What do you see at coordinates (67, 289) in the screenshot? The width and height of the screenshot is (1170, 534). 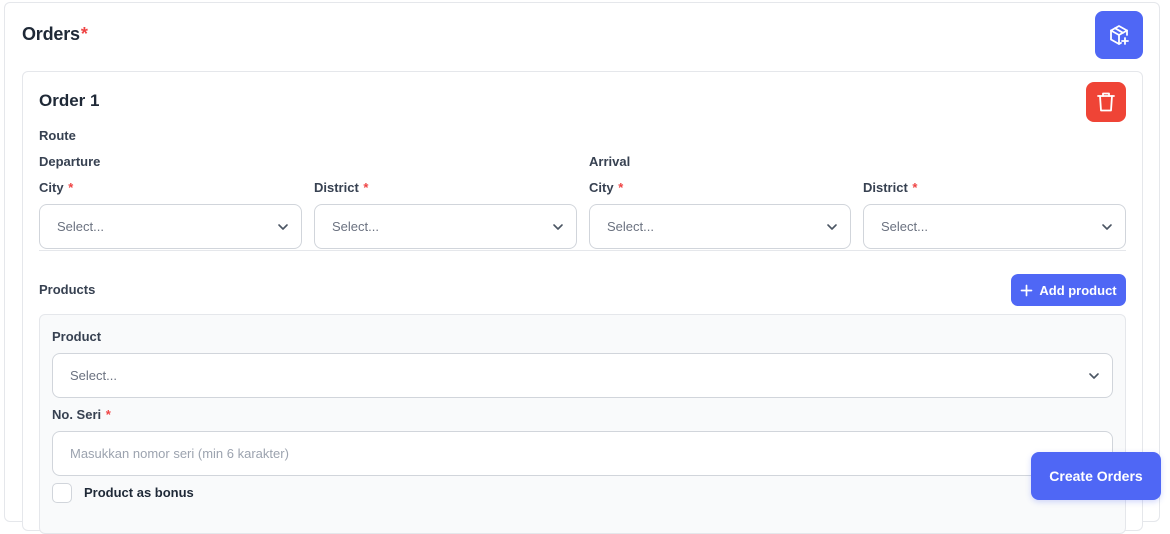 I see `products-label: Products` at bounding box center [67, 289].